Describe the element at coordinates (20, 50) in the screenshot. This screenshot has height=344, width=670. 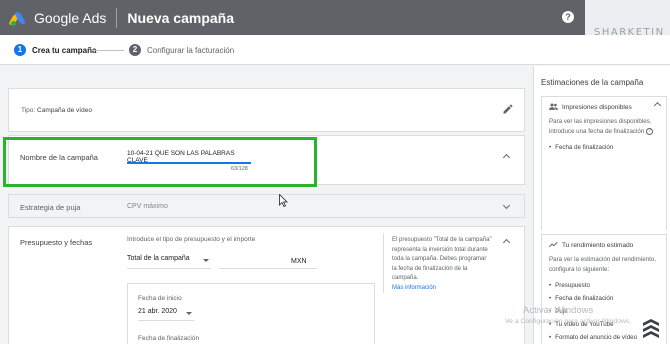
I see `step-number: 1` at that location.